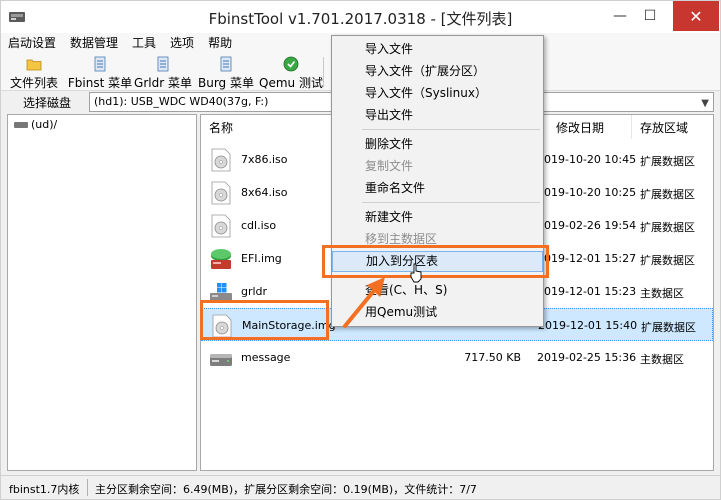 The width and height of the screenshot is (721, 500). I want to click on menu-item-import-syslinux: 导入文件（Syslinux）, so click(437, 93).